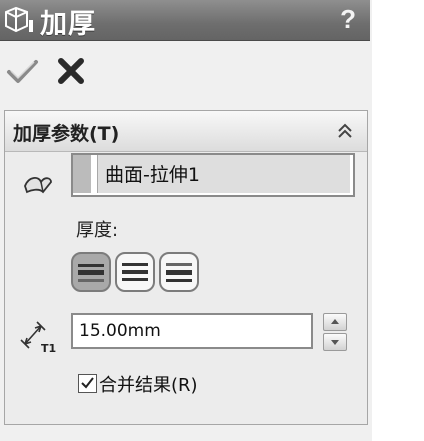  What do you see at coordinates (97, 230) in the screenshot?
I see `thickness-label: 厚度:` at bounding box center [97, 230].